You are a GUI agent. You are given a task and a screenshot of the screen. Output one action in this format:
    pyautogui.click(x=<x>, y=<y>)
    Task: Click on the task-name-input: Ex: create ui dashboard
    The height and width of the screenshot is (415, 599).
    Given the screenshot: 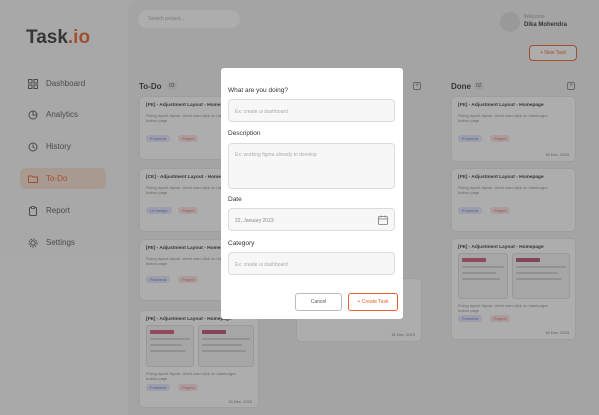 What is the action you would take?
    pyautogui.click(x=311, y=110)
    